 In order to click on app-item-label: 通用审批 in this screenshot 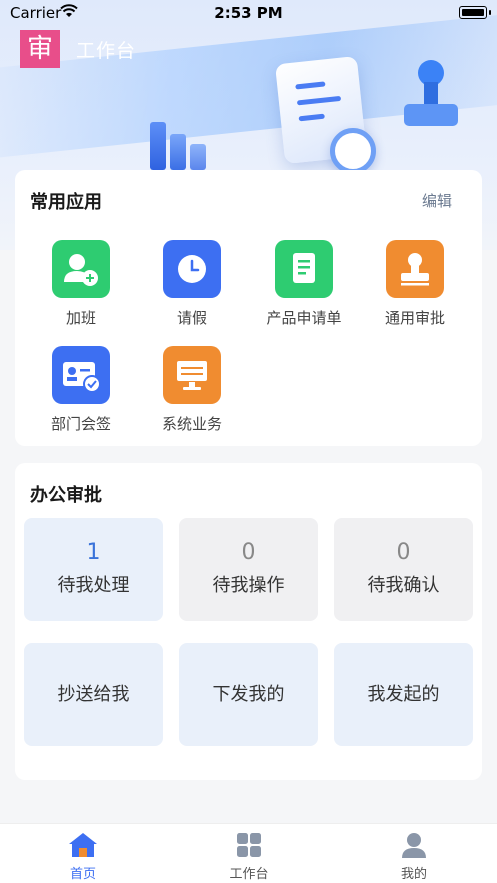, I will do `click(414, 318)`.